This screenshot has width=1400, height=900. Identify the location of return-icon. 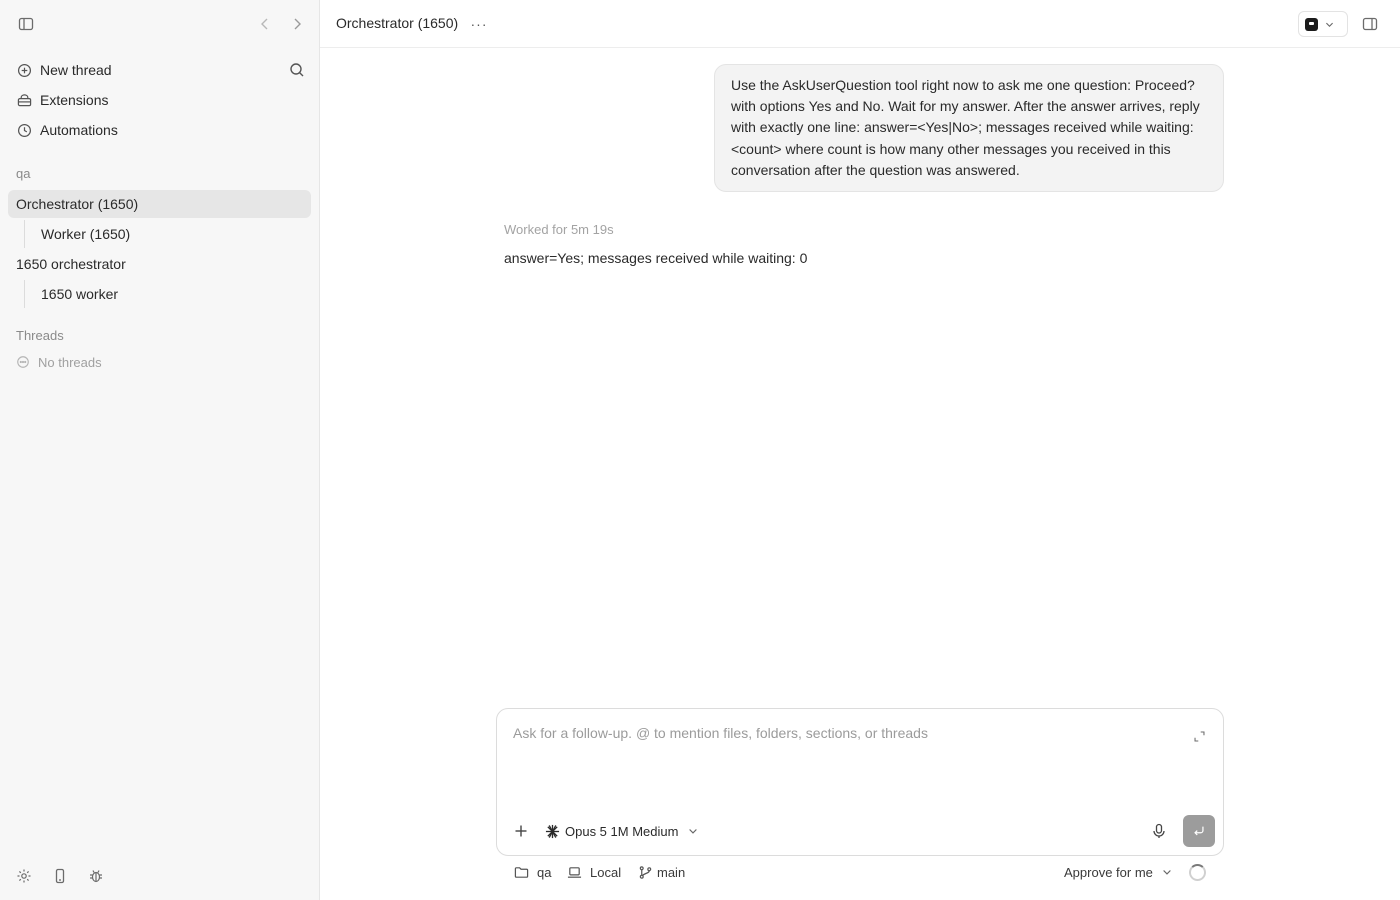
(1199, 831).